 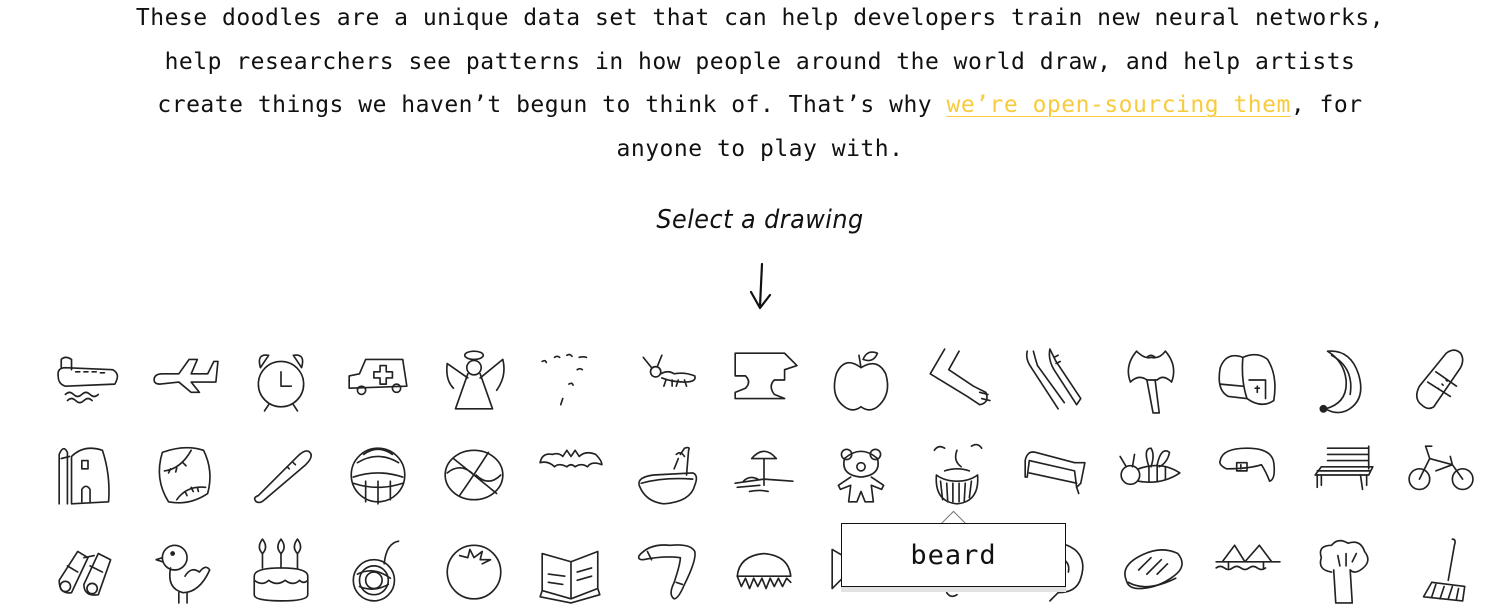 What do you see at coordinates (1444, 570) in the screenshot?
I see `broom-doodle-icon` at bounding box center [1444, 570].